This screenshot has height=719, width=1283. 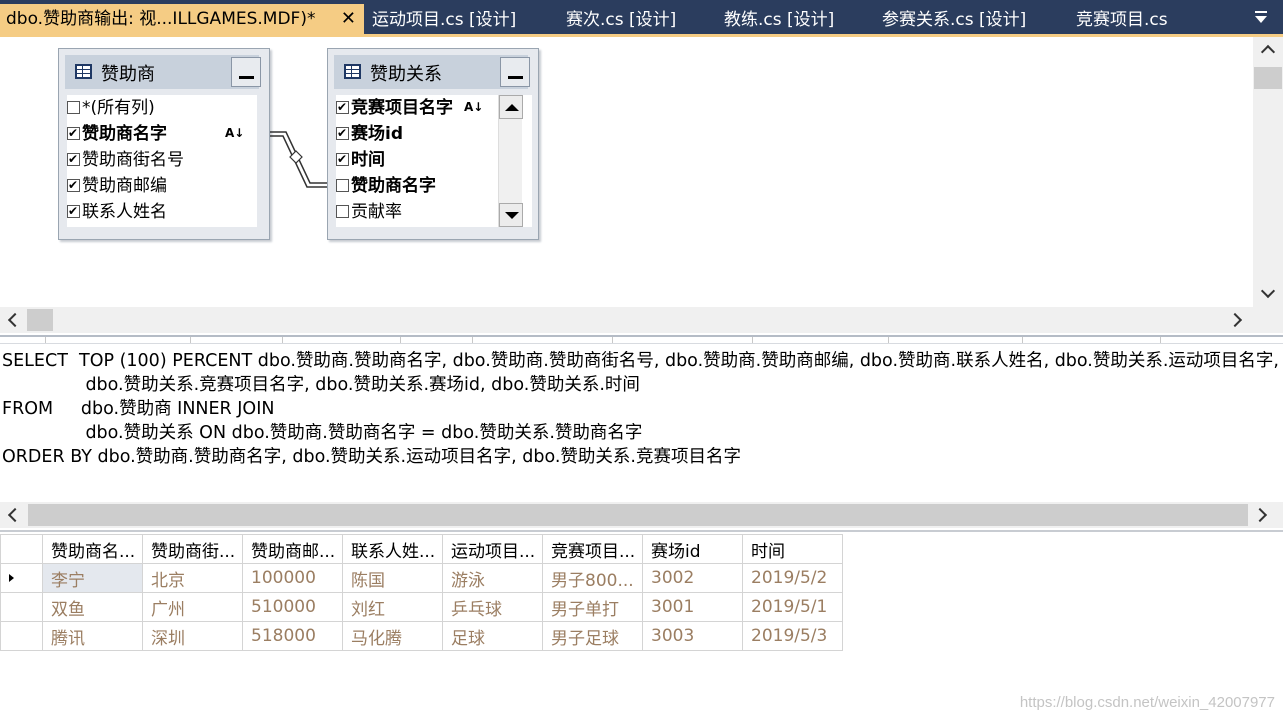 I want to click on column-header: 时间, so click(x=792, y=549).